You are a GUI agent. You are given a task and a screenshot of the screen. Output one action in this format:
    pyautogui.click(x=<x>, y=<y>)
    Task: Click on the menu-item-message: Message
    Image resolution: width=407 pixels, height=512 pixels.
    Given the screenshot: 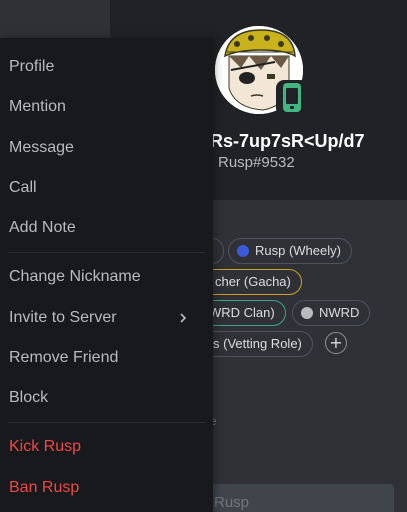 What is the action you would take?
    pyautogui.click(x=106, y=148)
    